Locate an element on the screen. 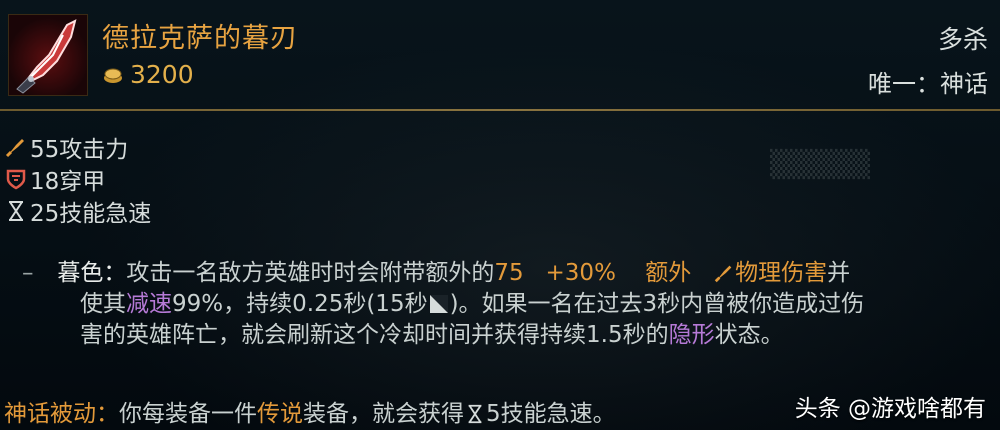 This screenshot has width=1000, height=430. passive-line-2: 使其减速99%，持续0.25秒(15秒 )。如果一名在过去3秒内曾被你造成过伤 is located at coordinates (502, 304).